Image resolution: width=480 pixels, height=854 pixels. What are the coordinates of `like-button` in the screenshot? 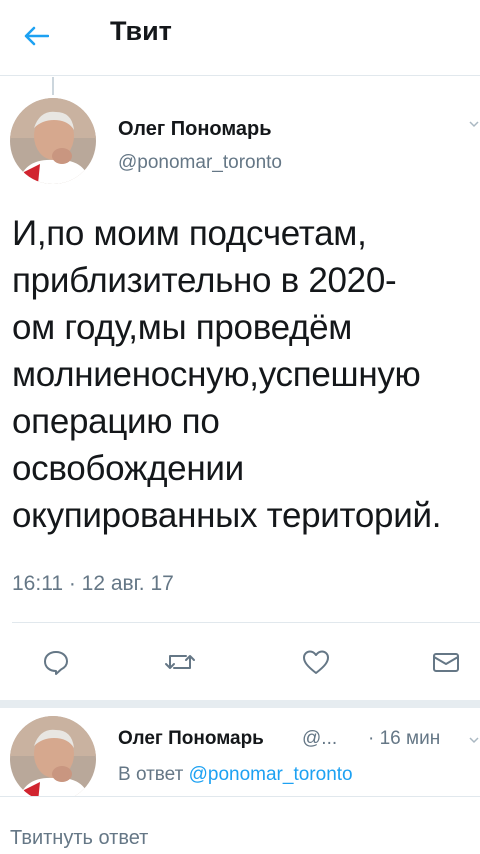 It's located at (316, 662).